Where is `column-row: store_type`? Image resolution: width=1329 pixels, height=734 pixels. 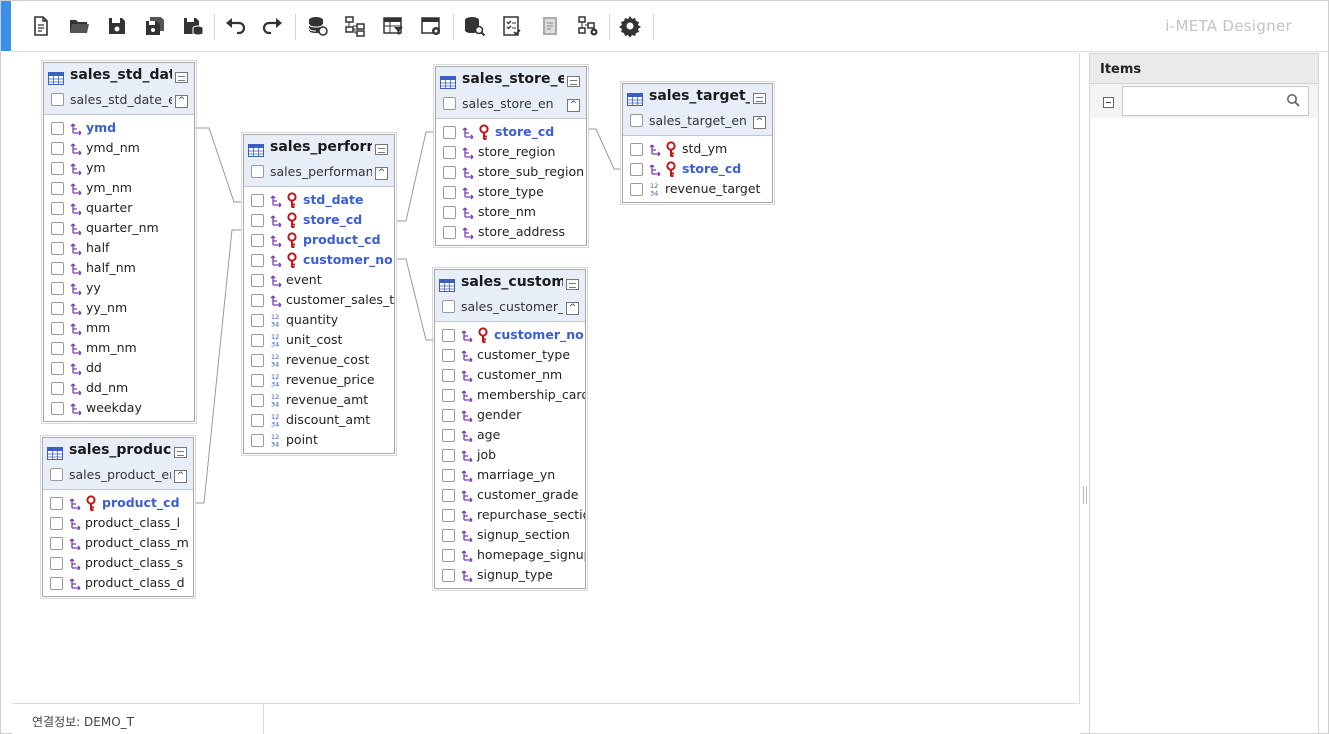
column-row: store_type is located at coordinates (511, 192).